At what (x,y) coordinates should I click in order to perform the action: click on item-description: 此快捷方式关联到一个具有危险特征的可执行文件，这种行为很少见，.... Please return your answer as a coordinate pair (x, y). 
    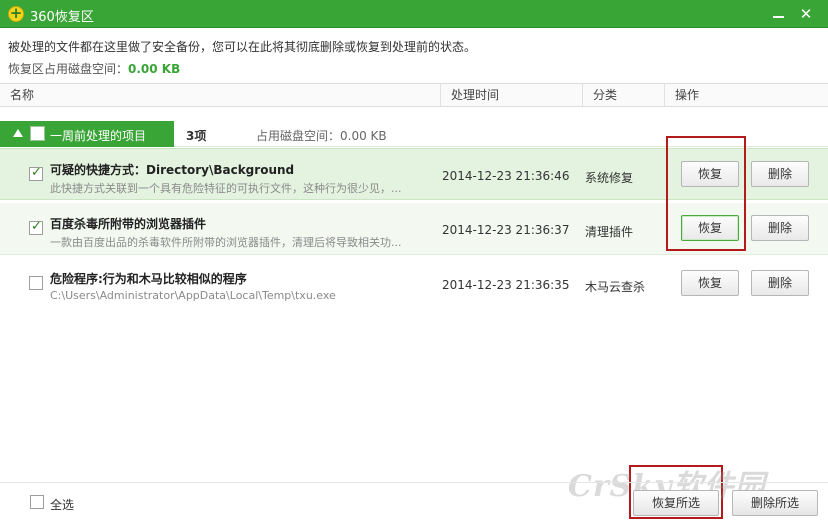
    Looking at the image, I should click on (226, 188).